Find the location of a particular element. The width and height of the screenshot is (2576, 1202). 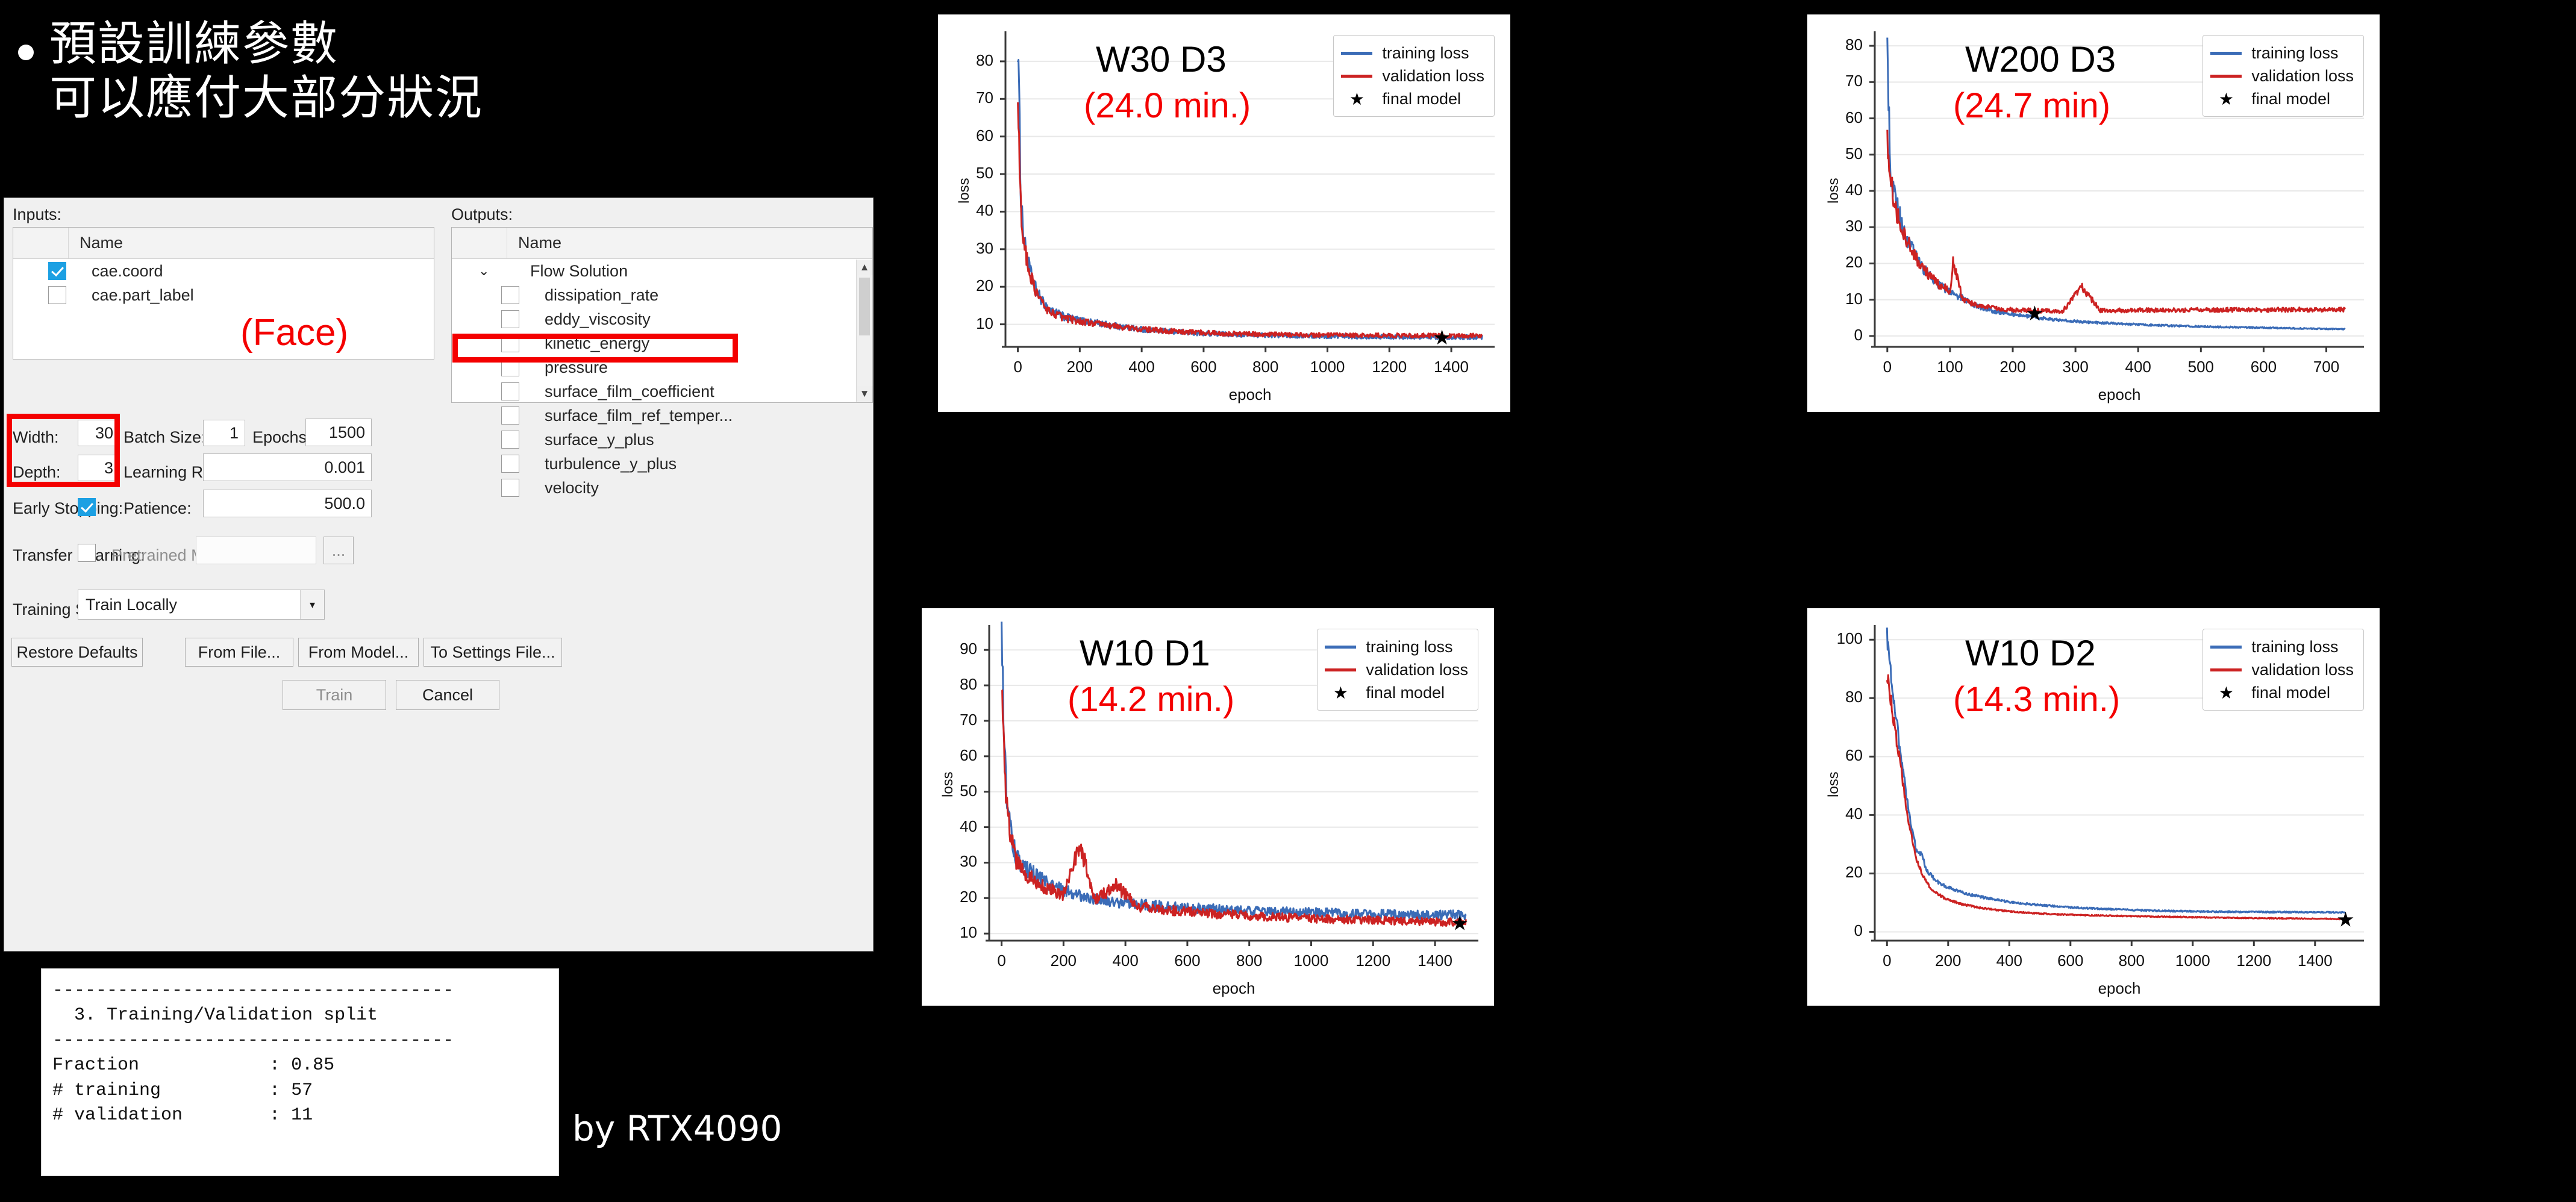

chart-time-annotation: (14.2 min.) is located at coordinates (1152, 699).